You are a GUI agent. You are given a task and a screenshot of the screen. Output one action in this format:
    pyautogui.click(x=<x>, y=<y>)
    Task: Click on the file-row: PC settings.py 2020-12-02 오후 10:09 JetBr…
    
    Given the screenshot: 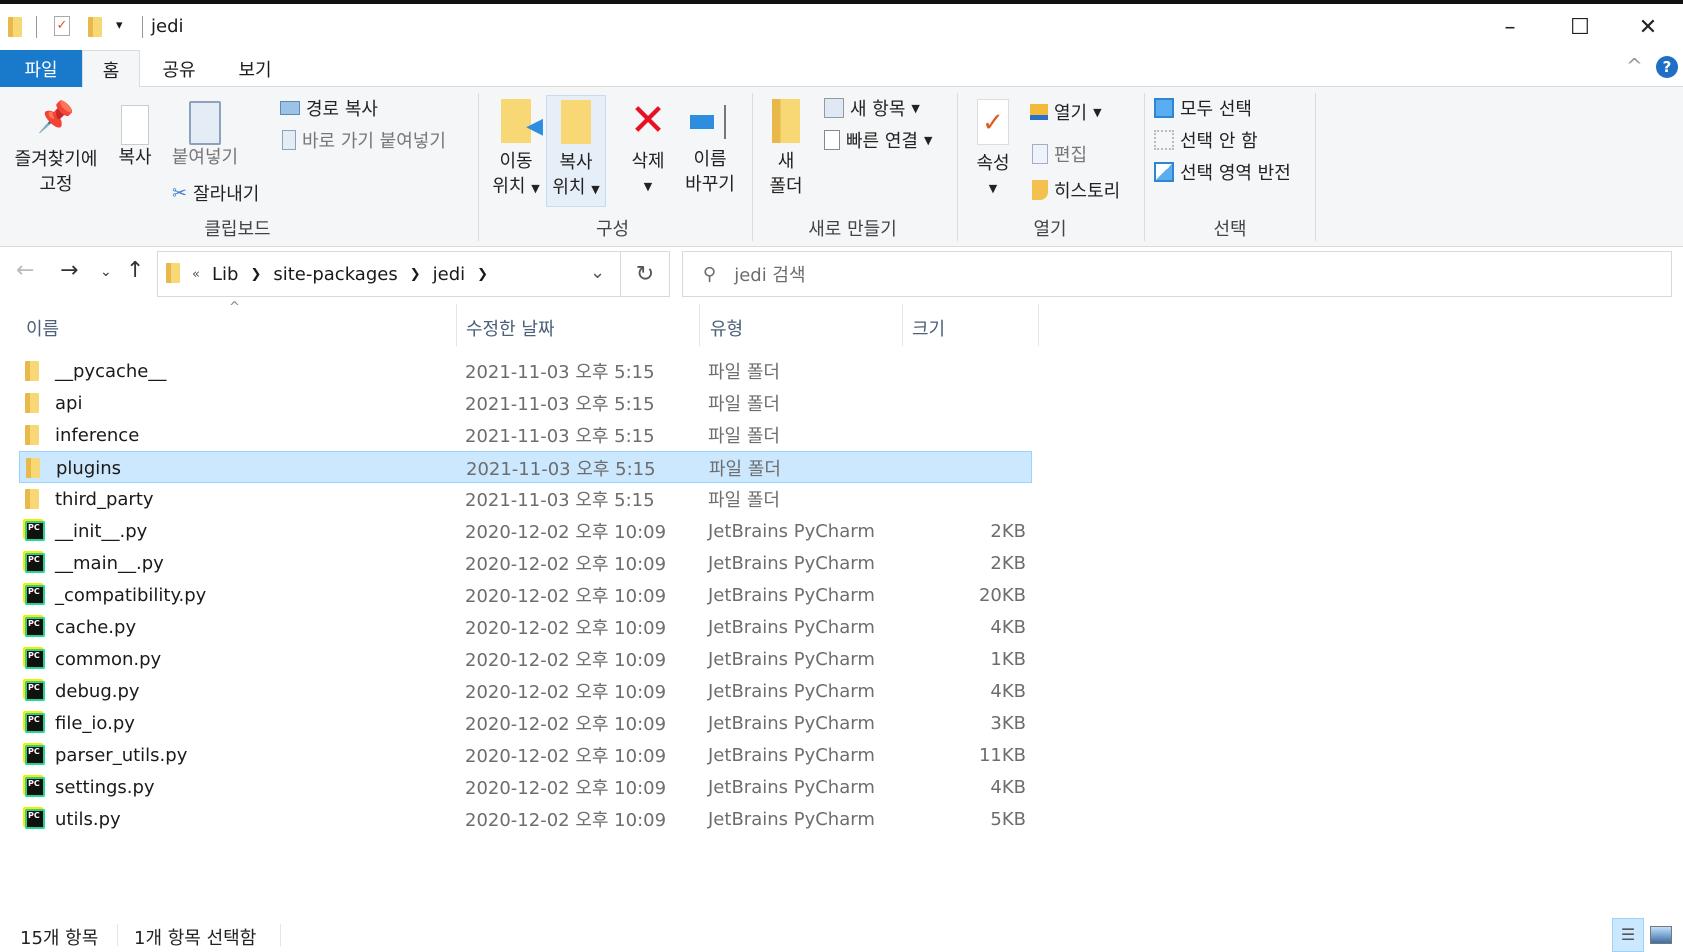 What is the action you would take?
    pyautogui.click(x=525, y=787)
    